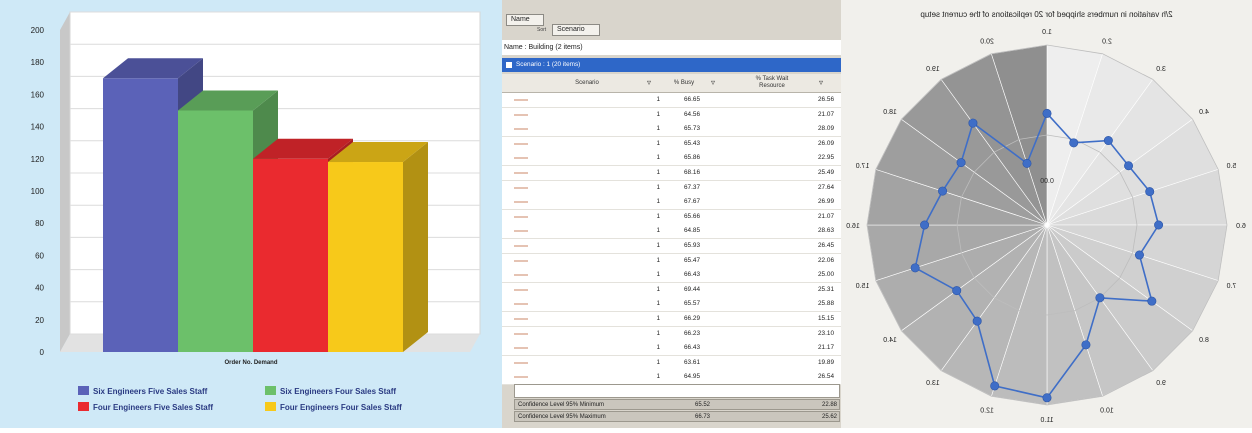 This screenshot has width=1252, height=433. Describe the element at coordinates (692, 289) in the screenshot. I see `cell-busy: 69.44` at that location.